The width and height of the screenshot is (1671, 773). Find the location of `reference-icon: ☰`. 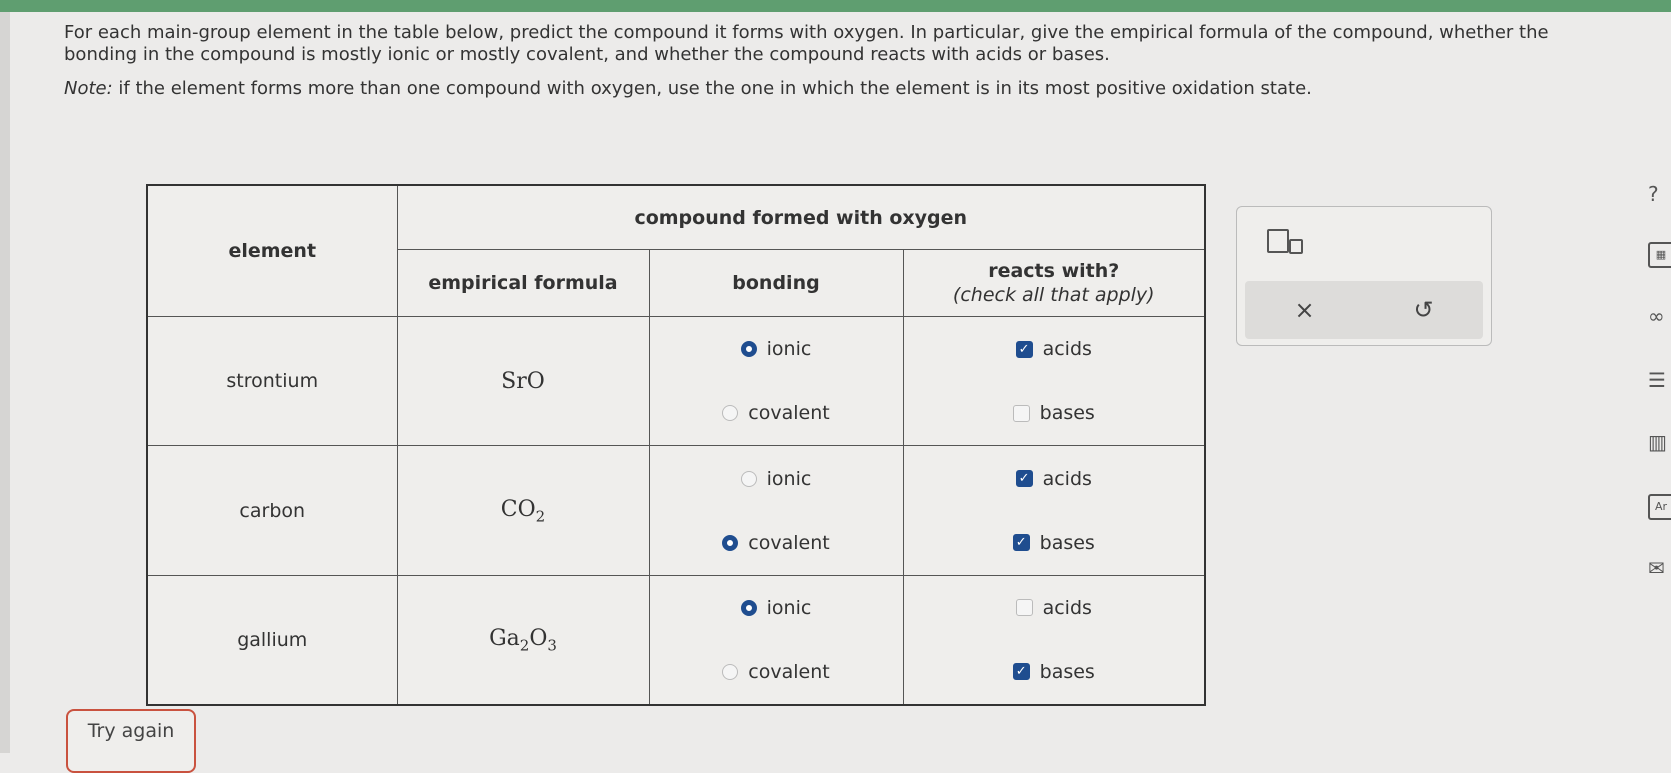

reference-icon: ☰ is located at coordinates (1659, 381).